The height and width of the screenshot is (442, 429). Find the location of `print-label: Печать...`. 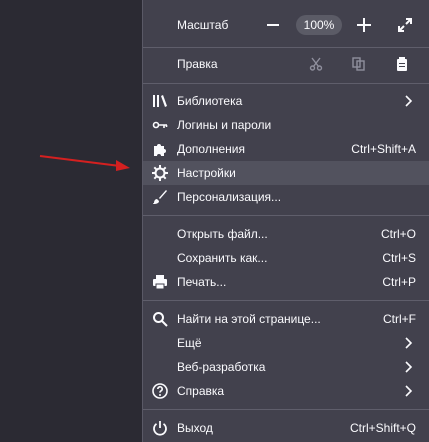

print-label: Печать... is located at coordinates (202, 282).